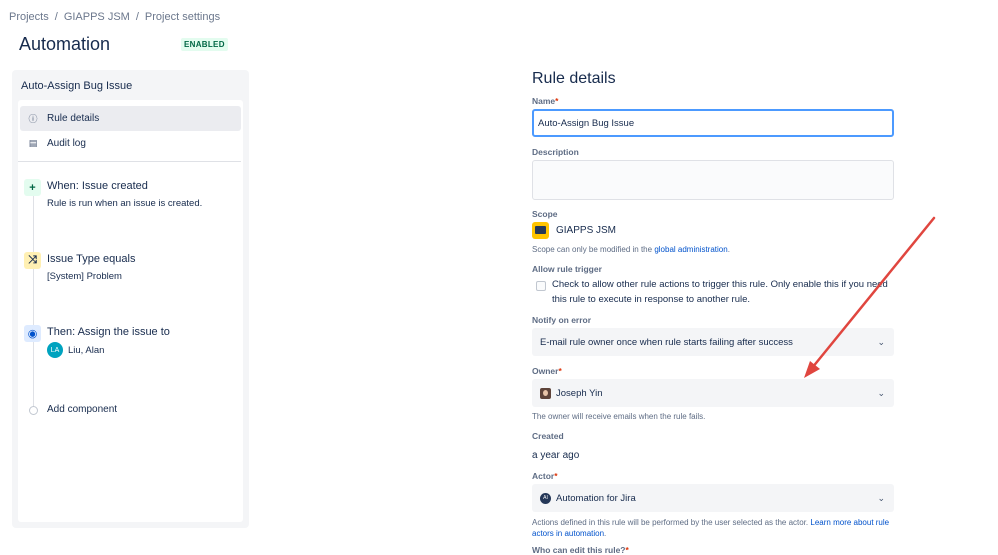 Image resolution: width=998 pixels, height=555 pixels. Describe the element at coordinates (77, 86) in the screenshot. I see `sidebar-rule-name: Auto-Assign Bug Issue` at that location.